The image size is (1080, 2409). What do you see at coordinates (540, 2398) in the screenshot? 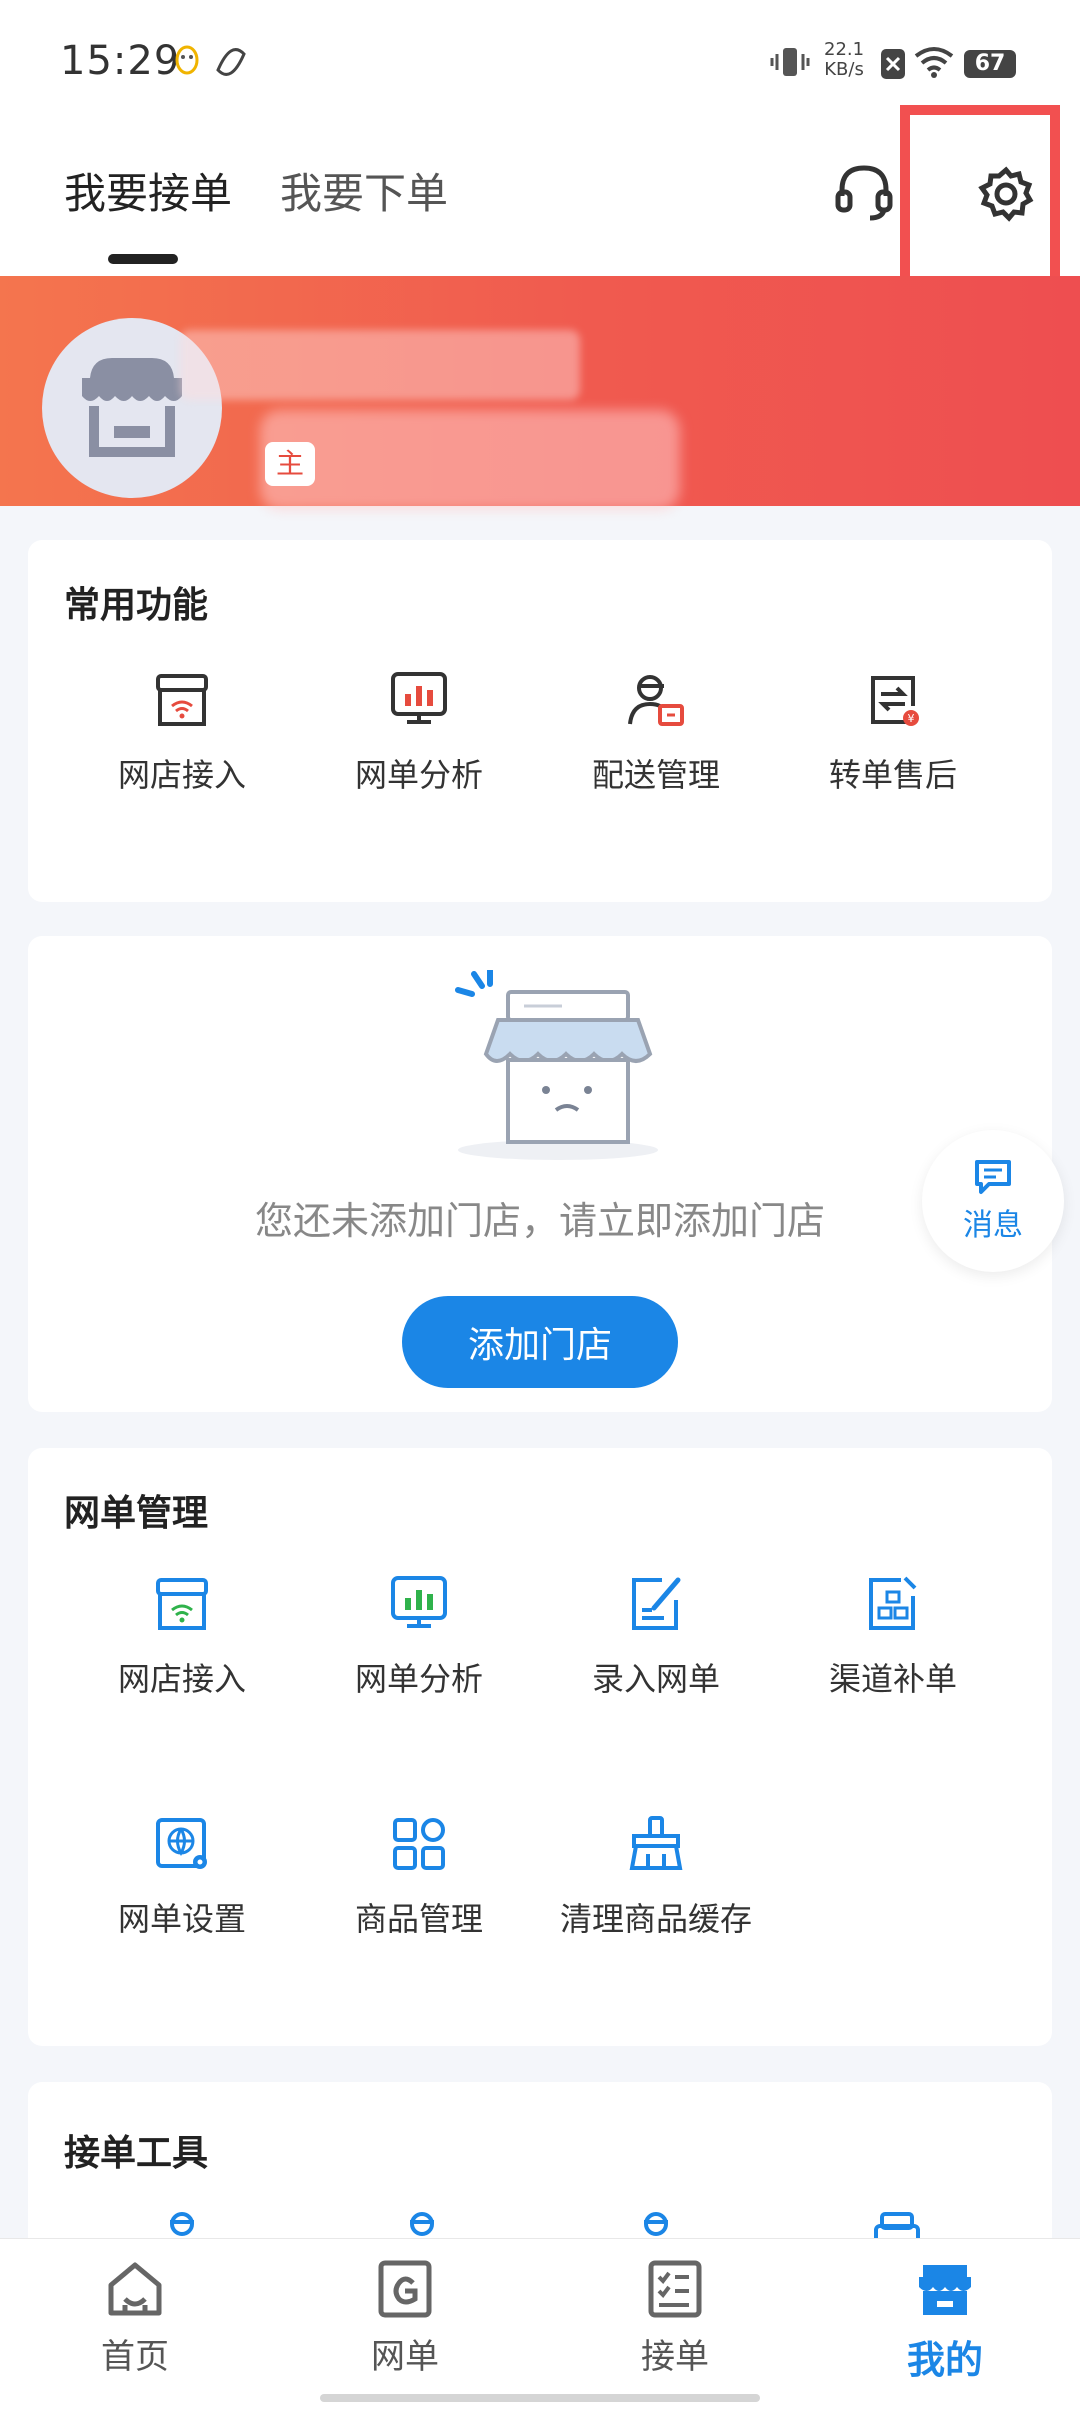
I see `home-indicator` at bounding box center [540, 2398].